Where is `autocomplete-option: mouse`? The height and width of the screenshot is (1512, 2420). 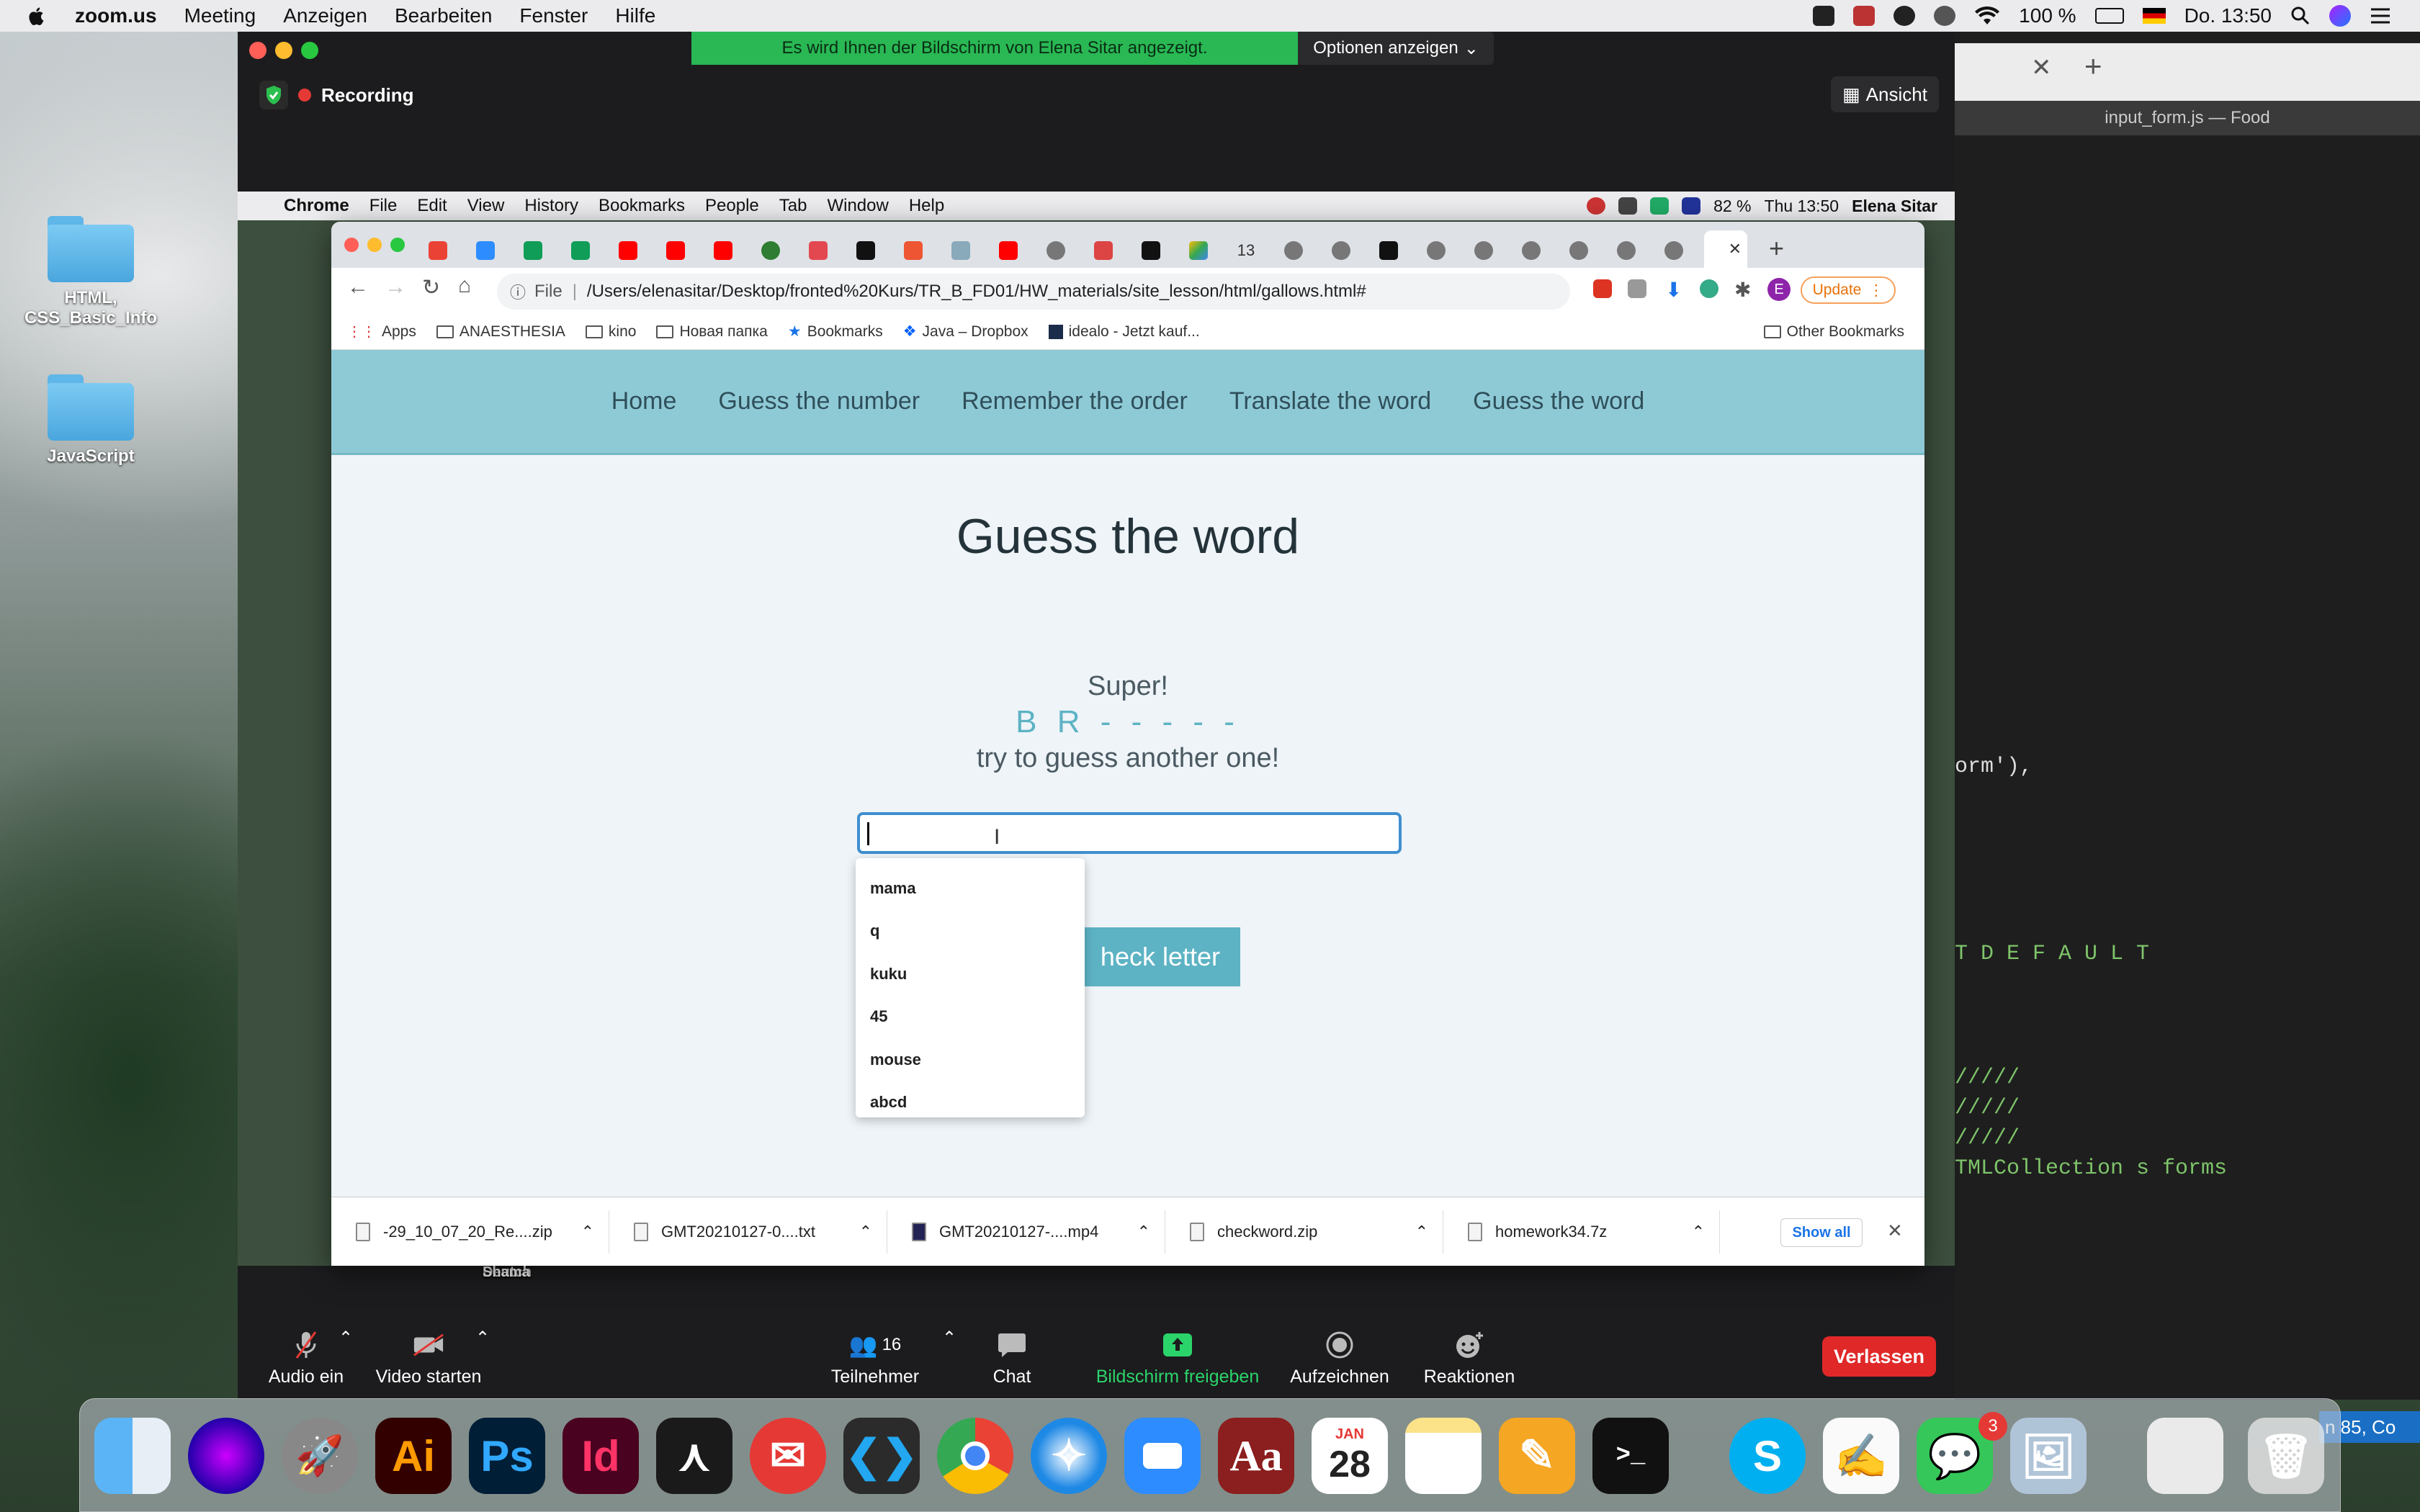 autocomplete-option: mouse is located at coordinates (971, 1059).